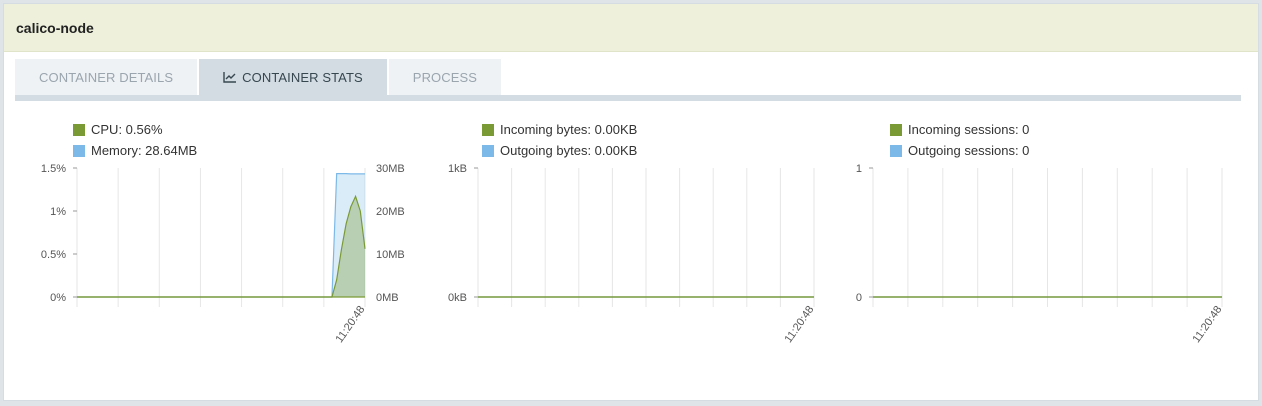 The image size is (1262, 406). What do you see at coordinates (53, 169) in the screenshot?
I see `y-tick-label: 1.5%` at bounding box center [53, 169].